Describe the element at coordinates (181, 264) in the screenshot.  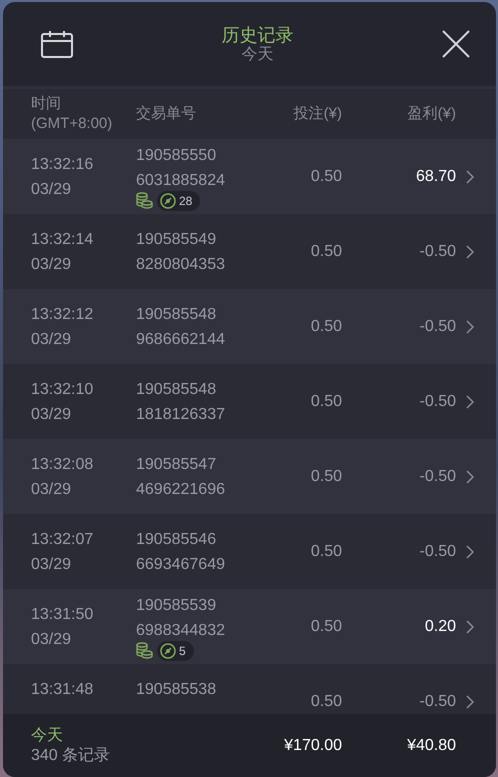
I see `order-number: 8280804353` at that location.